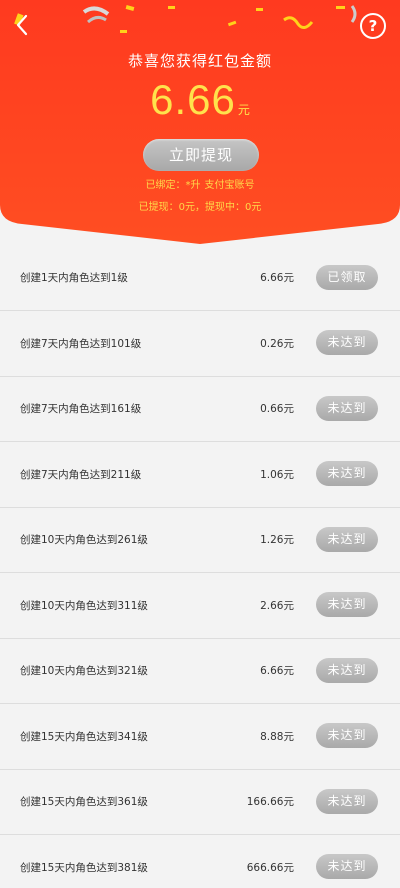 The image size is (400, 888). Describe the element at coordinates (165, 185) in the screenshot. I see `bound-prefix: 已绑定：` at that location.